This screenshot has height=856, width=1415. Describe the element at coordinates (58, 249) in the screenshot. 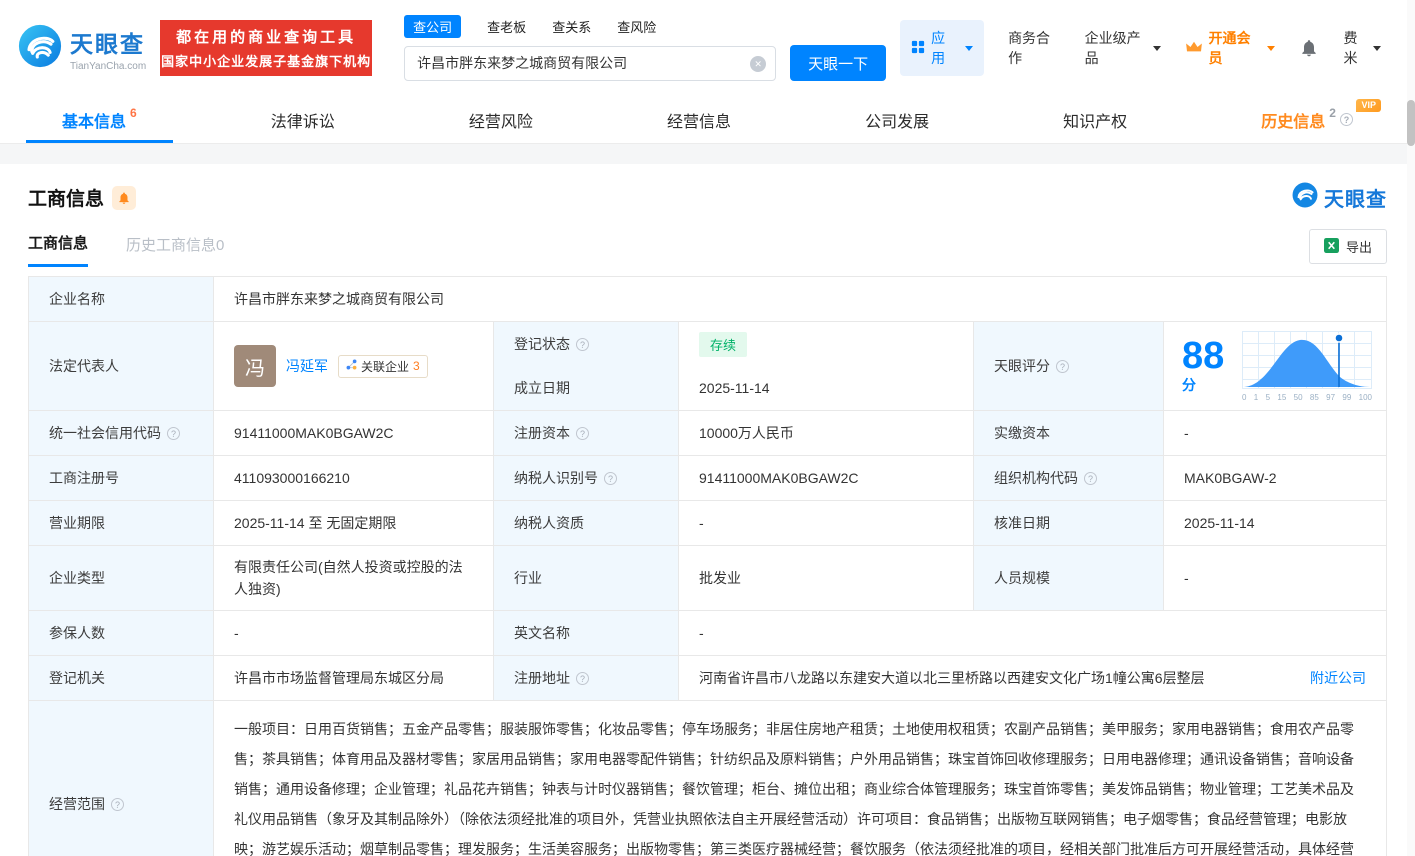

I see `subtab-business-info: 工商信息` at that location.